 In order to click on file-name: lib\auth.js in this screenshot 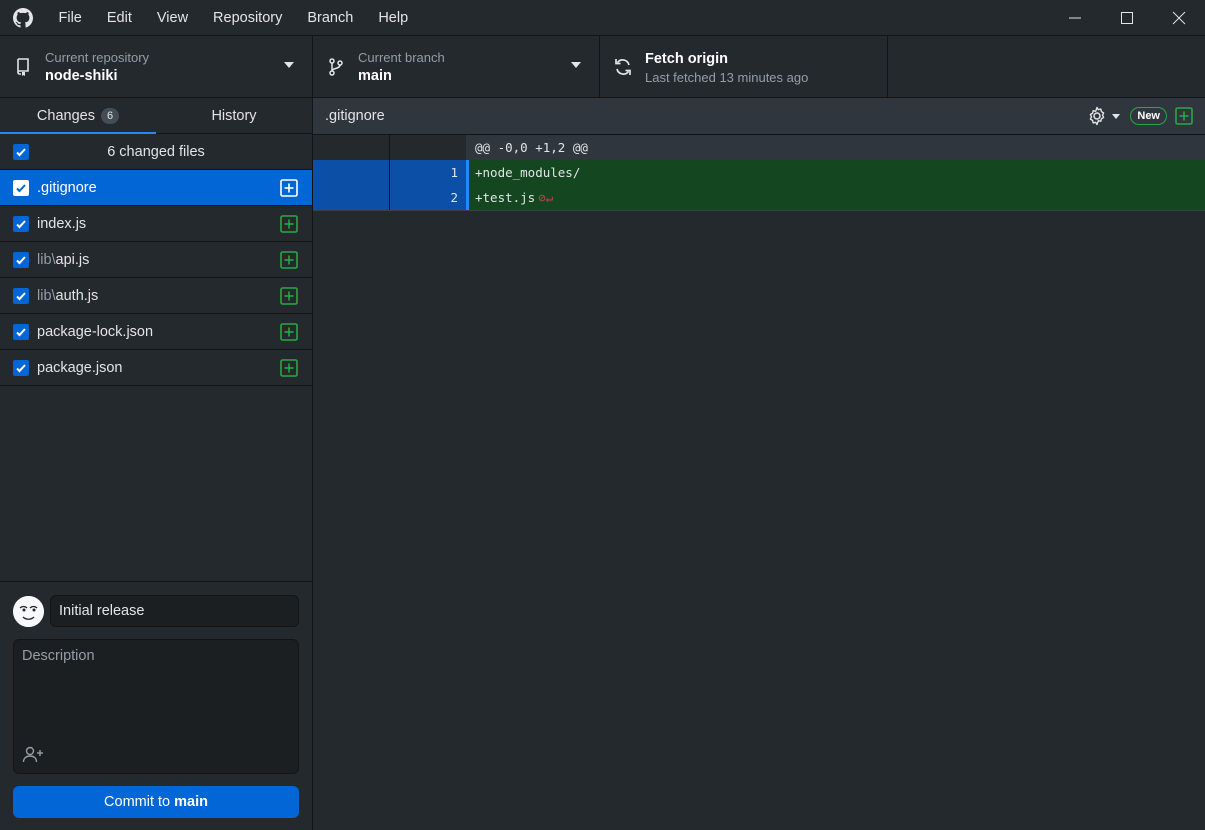, I will do `click(67, 296)`.